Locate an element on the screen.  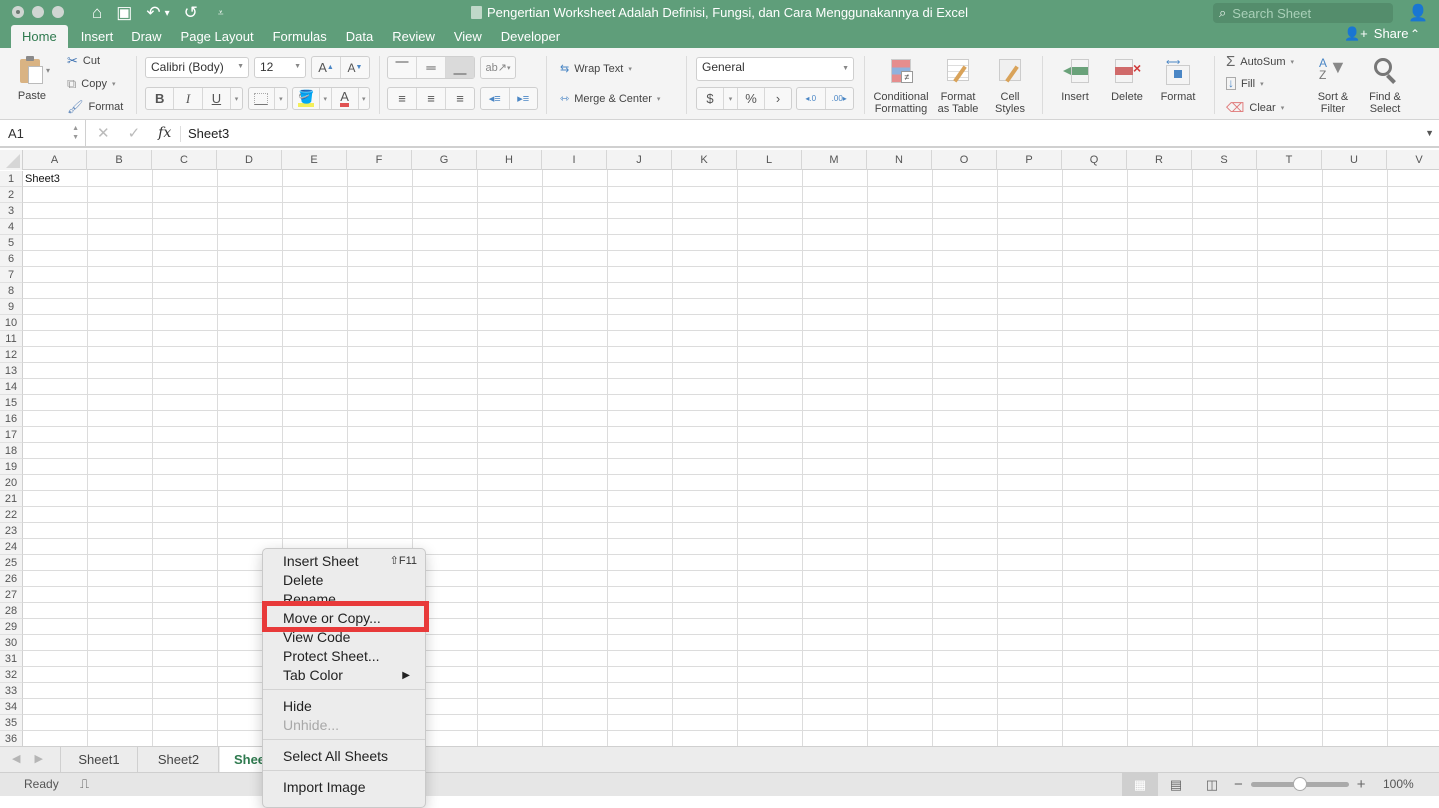
menu-item-import-image: Import Image is located at coordinates (350, 787).